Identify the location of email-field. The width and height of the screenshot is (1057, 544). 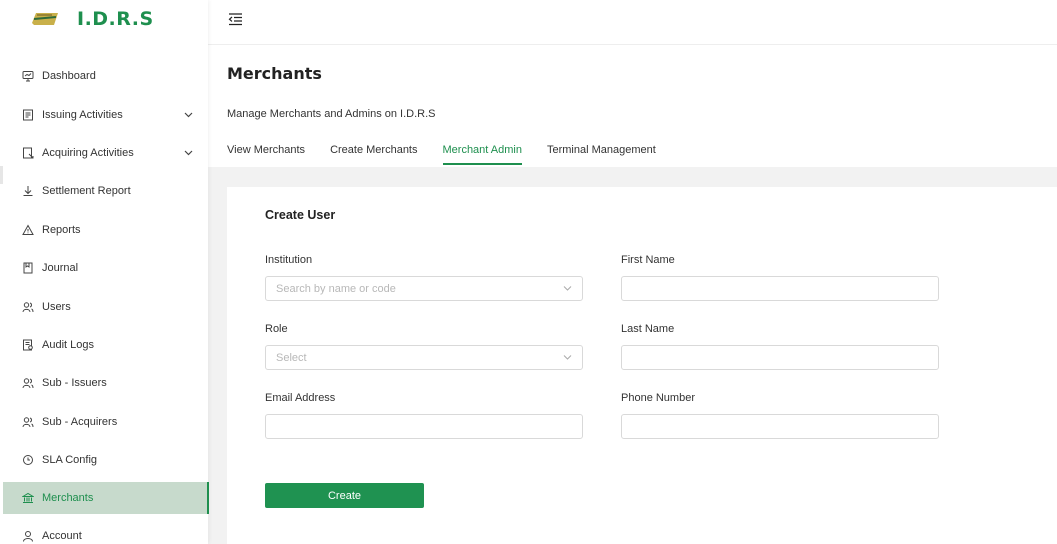
(424, 426).